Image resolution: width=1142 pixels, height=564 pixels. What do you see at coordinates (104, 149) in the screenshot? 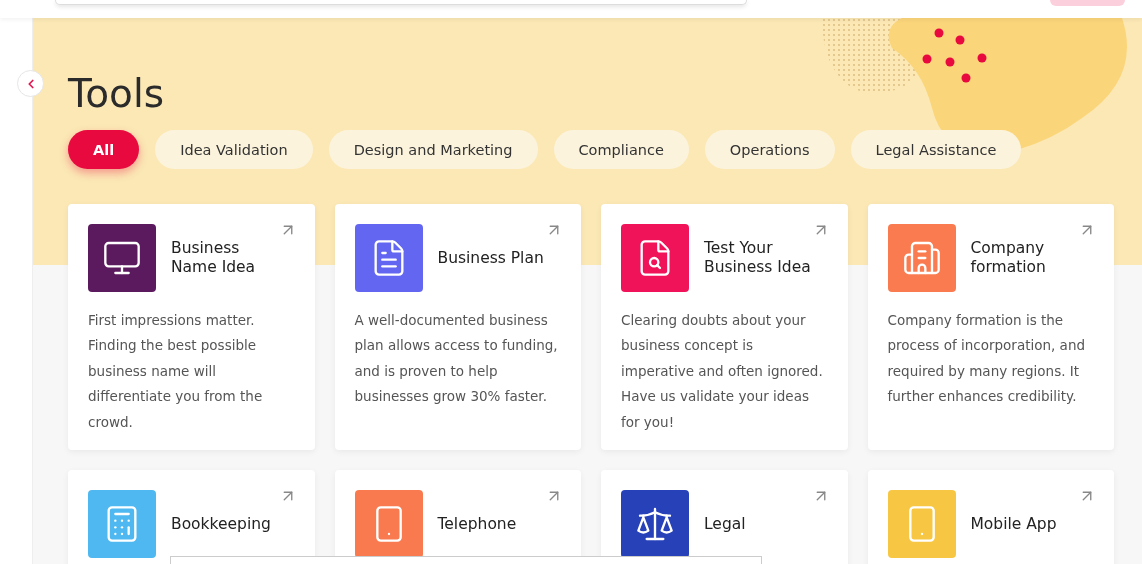
I see `filter-tab: All` at bounding box center [104, 149].